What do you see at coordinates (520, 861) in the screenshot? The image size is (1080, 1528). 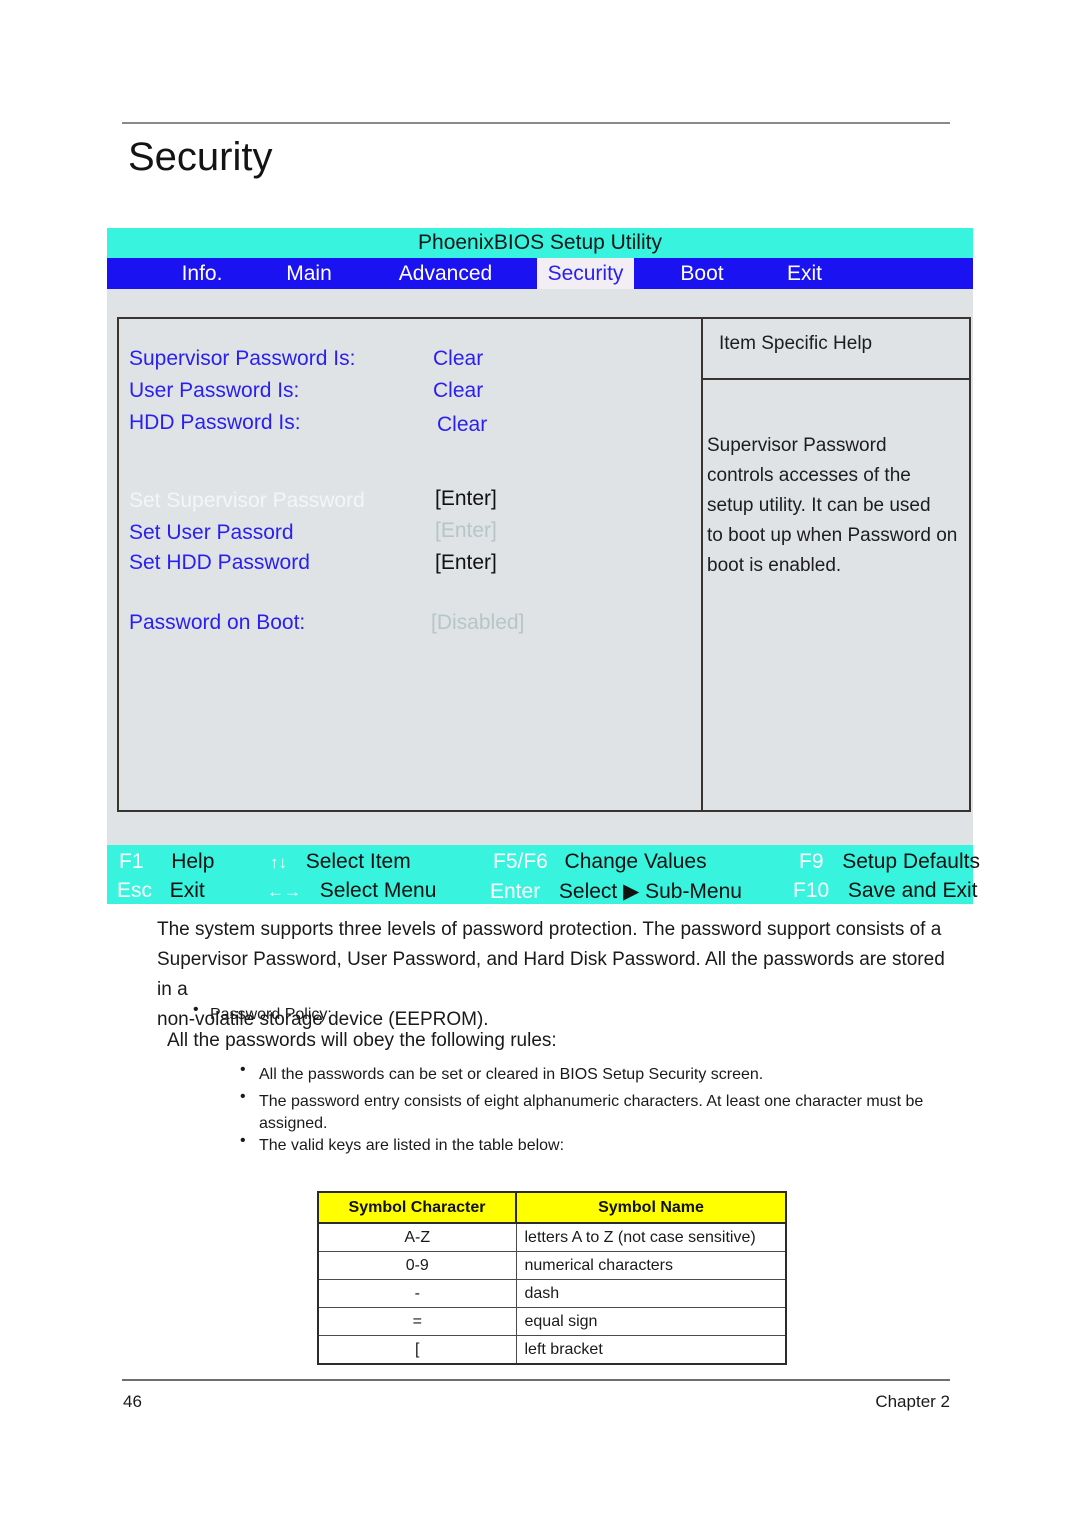 I see `fnkey-f5f6-key: F5/F6` at bounding box center [520, 861].